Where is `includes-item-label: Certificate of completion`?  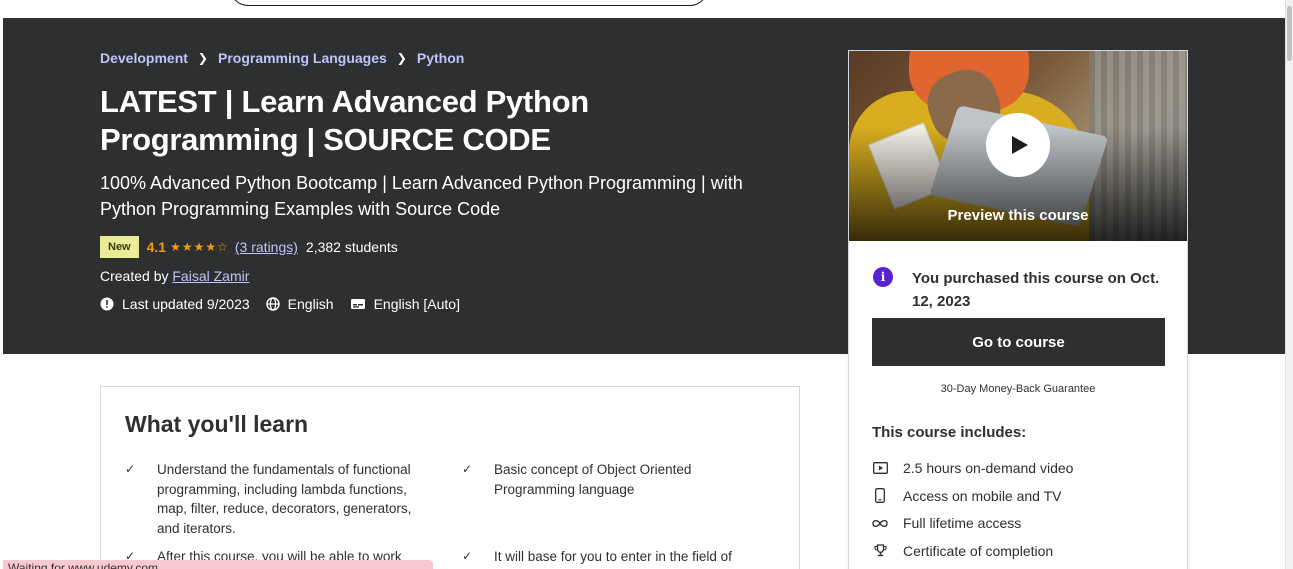
includes-item-label: Certificate of completion is located at coordinates (978, 550).